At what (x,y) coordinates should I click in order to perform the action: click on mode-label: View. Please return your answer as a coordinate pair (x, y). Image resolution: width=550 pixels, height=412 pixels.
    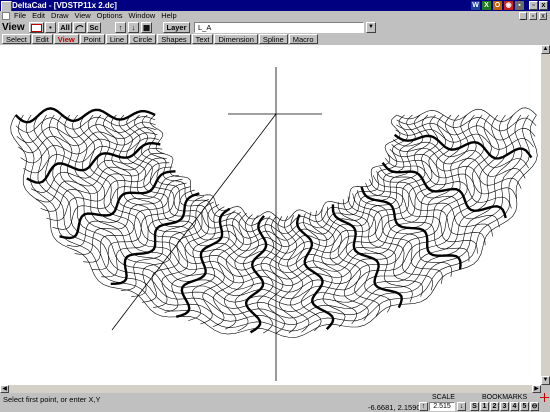
    Looking at the image, I should click on (13, 27).